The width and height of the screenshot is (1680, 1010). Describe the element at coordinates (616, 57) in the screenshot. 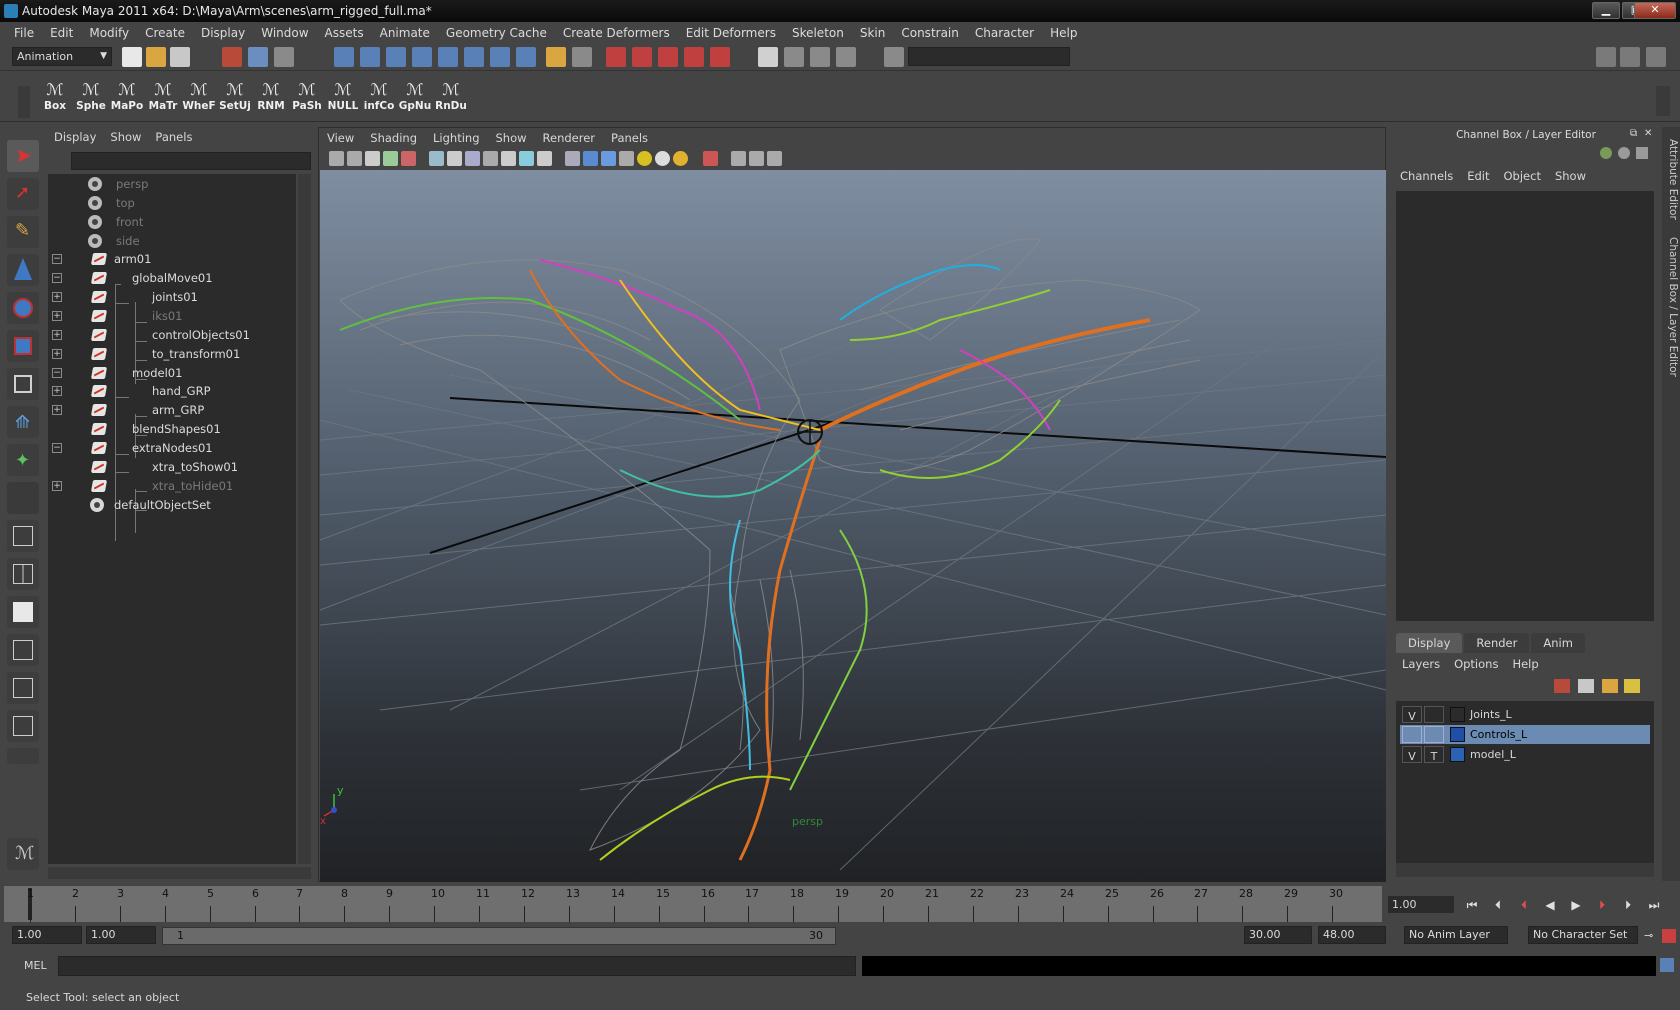

I see `snap-grid-icon` at that location.